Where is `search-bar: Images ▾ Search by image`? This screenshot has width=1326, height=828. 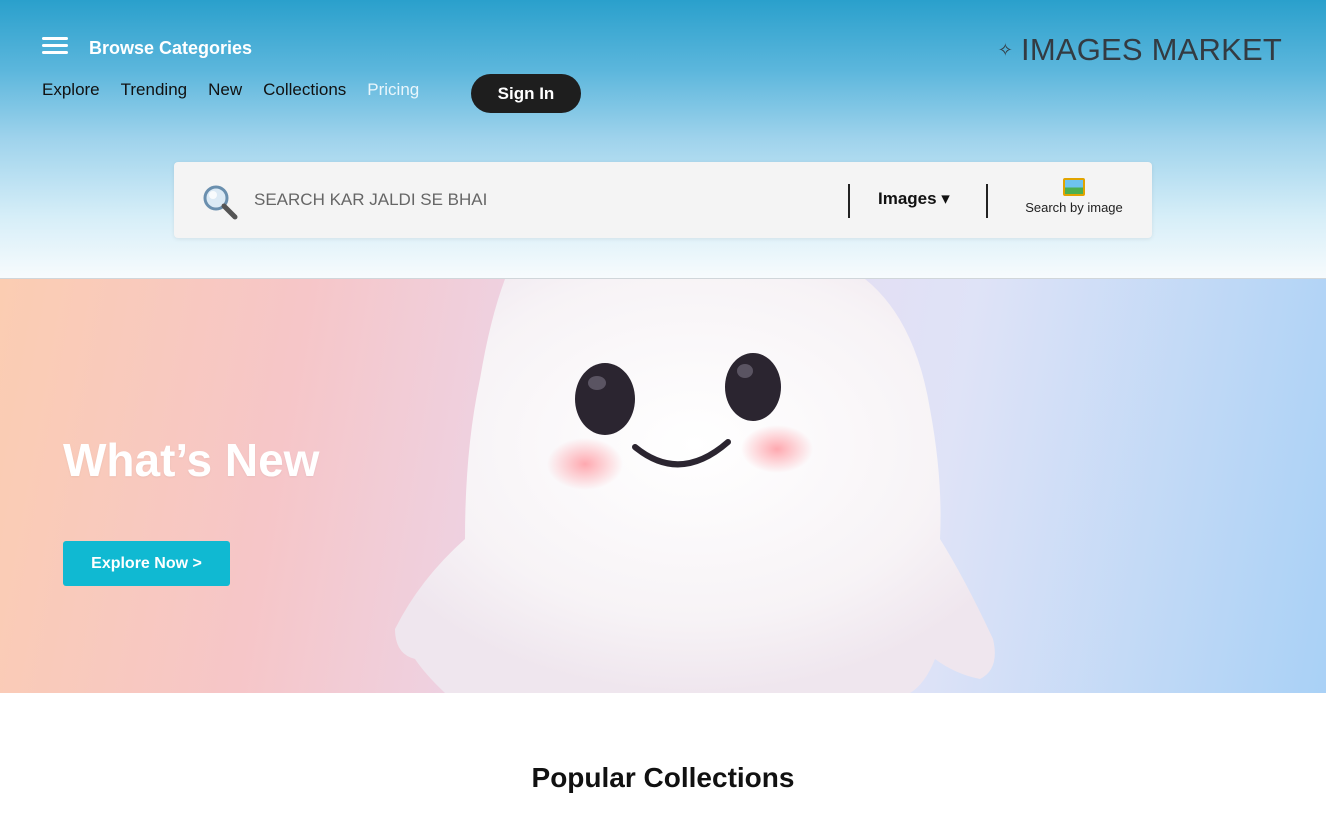
search-bar: Images ▾ Search by image is located at coordinates (663, 200).